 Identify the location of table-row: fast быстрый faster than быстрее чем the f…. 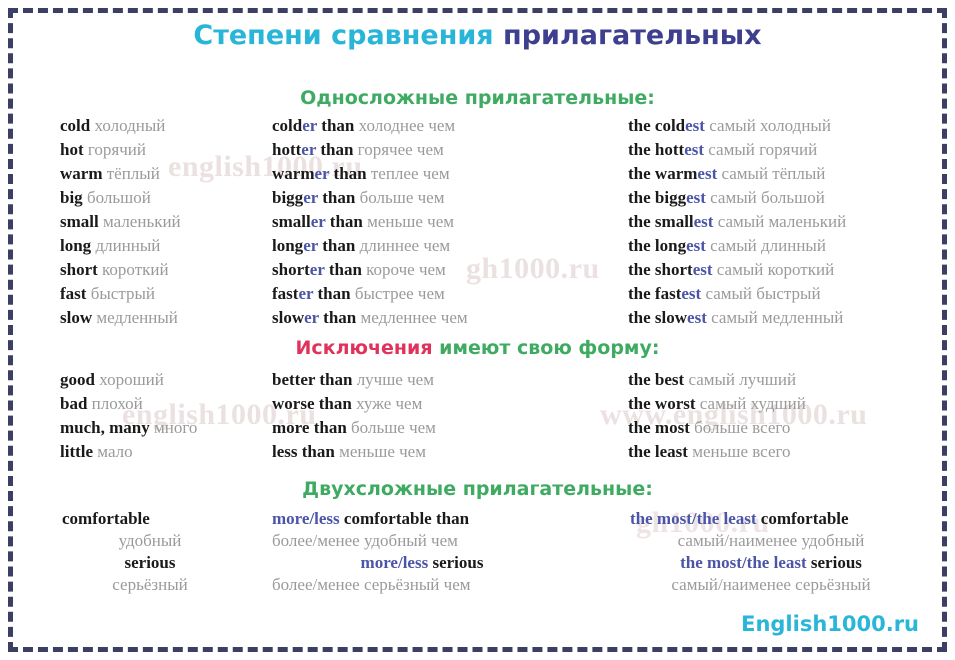
(477, 294).